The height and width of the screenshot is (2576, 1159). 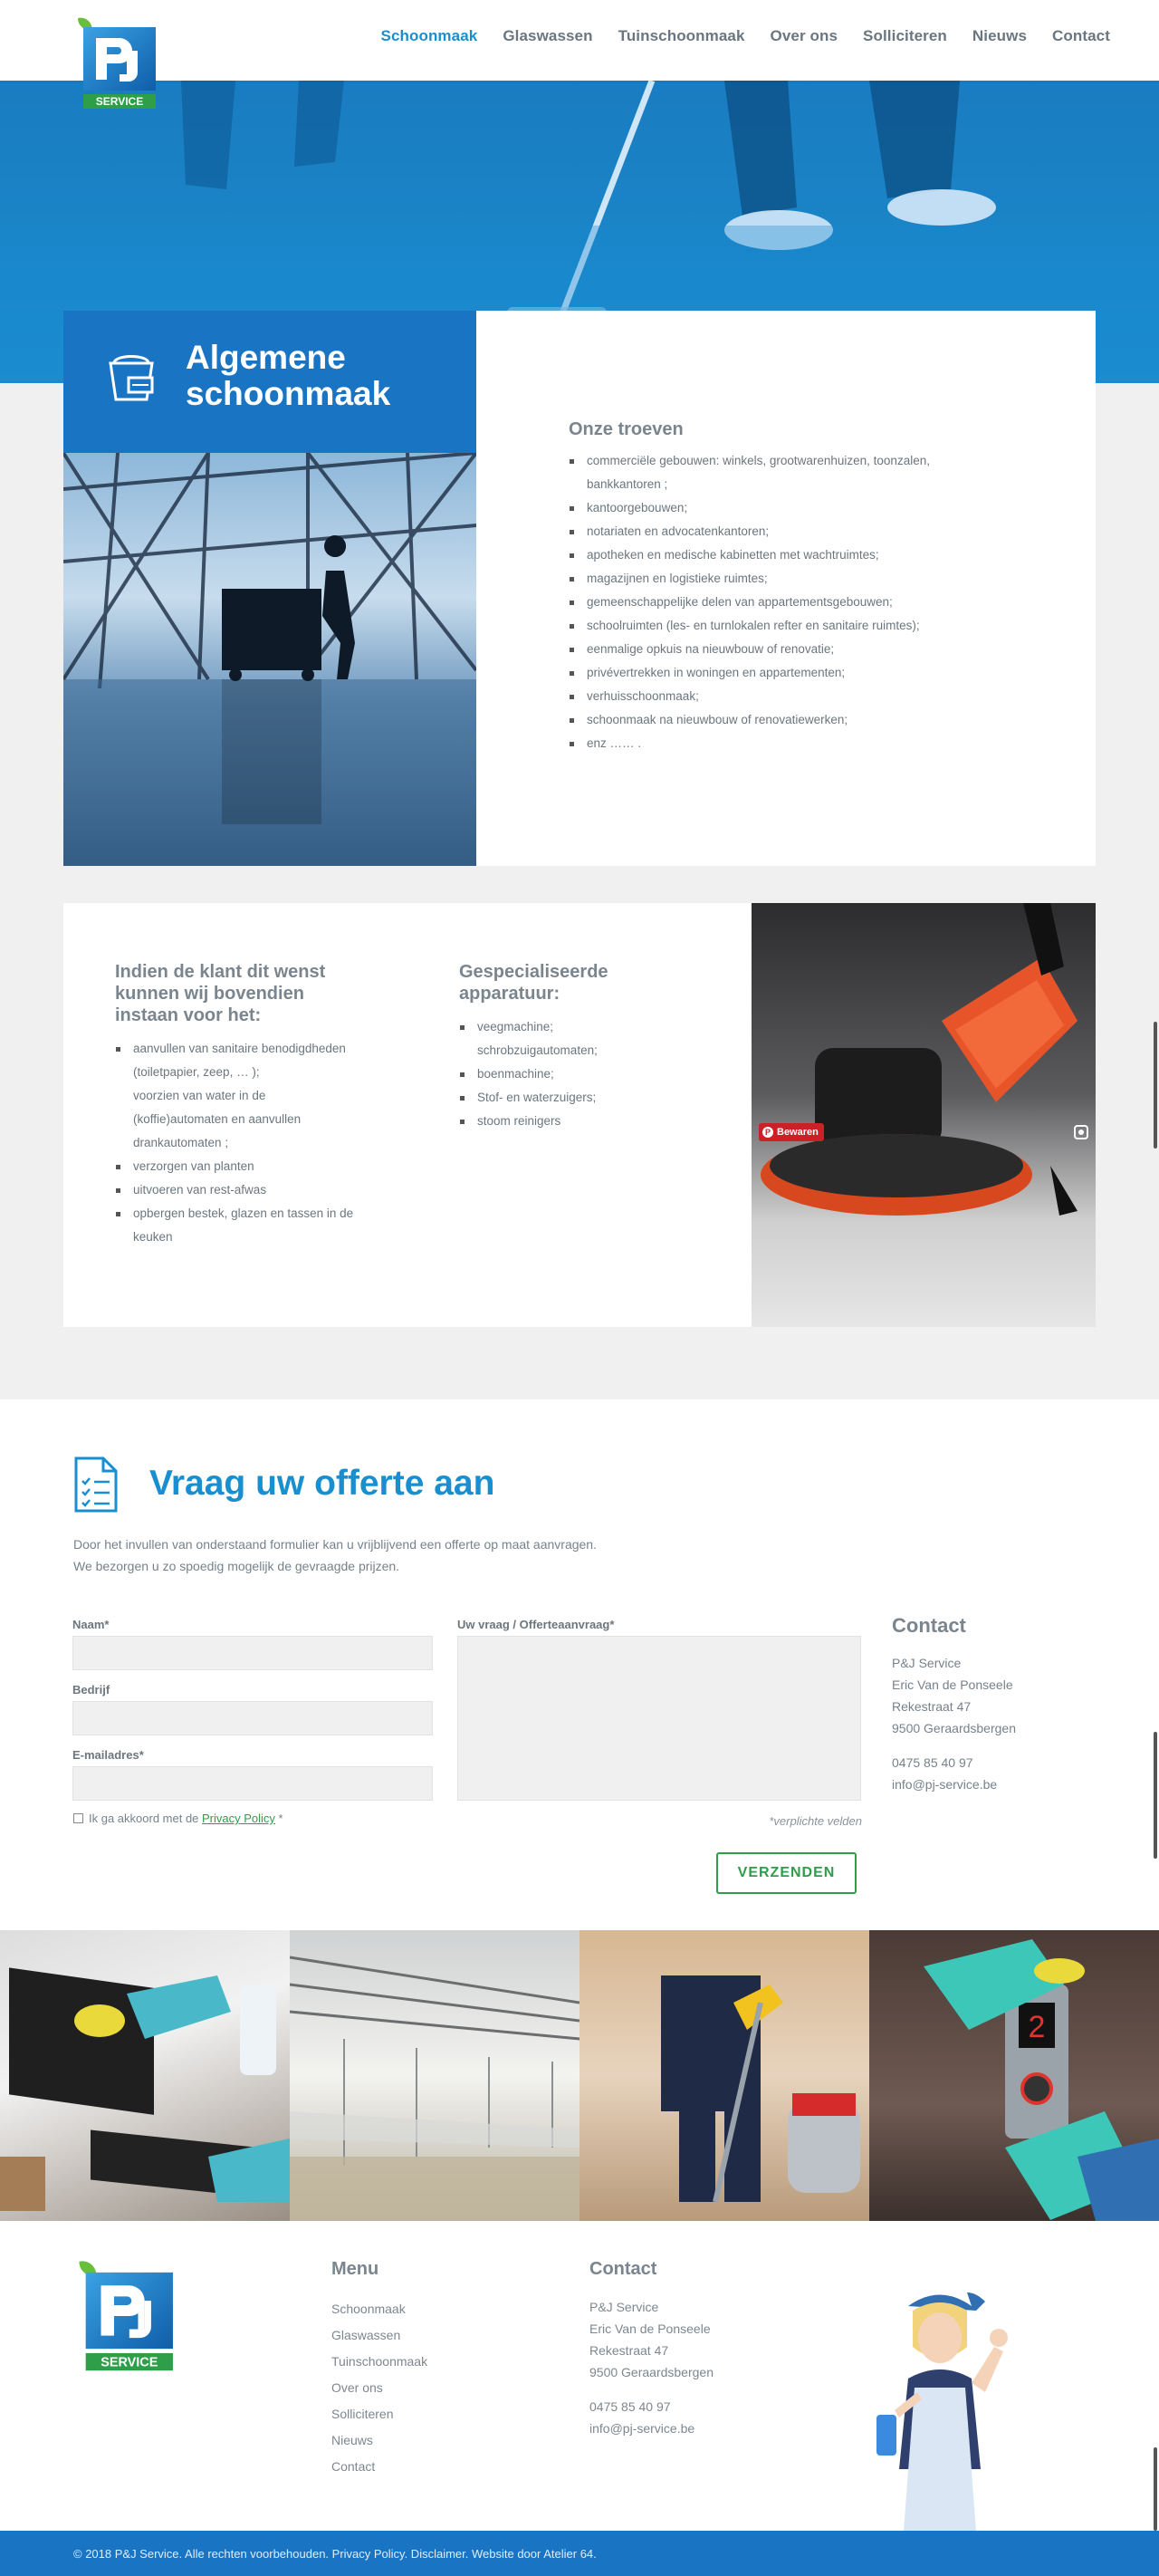 I want to click on footer-company: P&J Service, so click(x=624, y=2307).